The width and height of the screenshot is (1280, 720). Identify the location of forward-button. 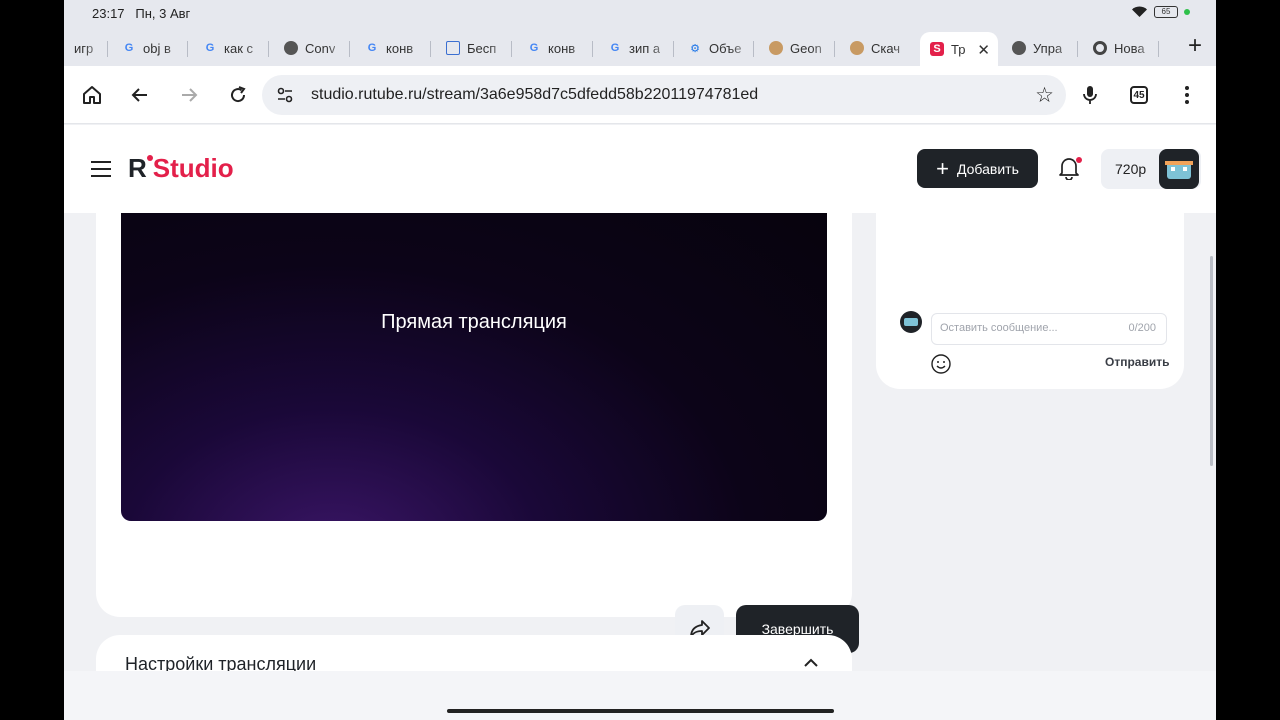
(189, 95).